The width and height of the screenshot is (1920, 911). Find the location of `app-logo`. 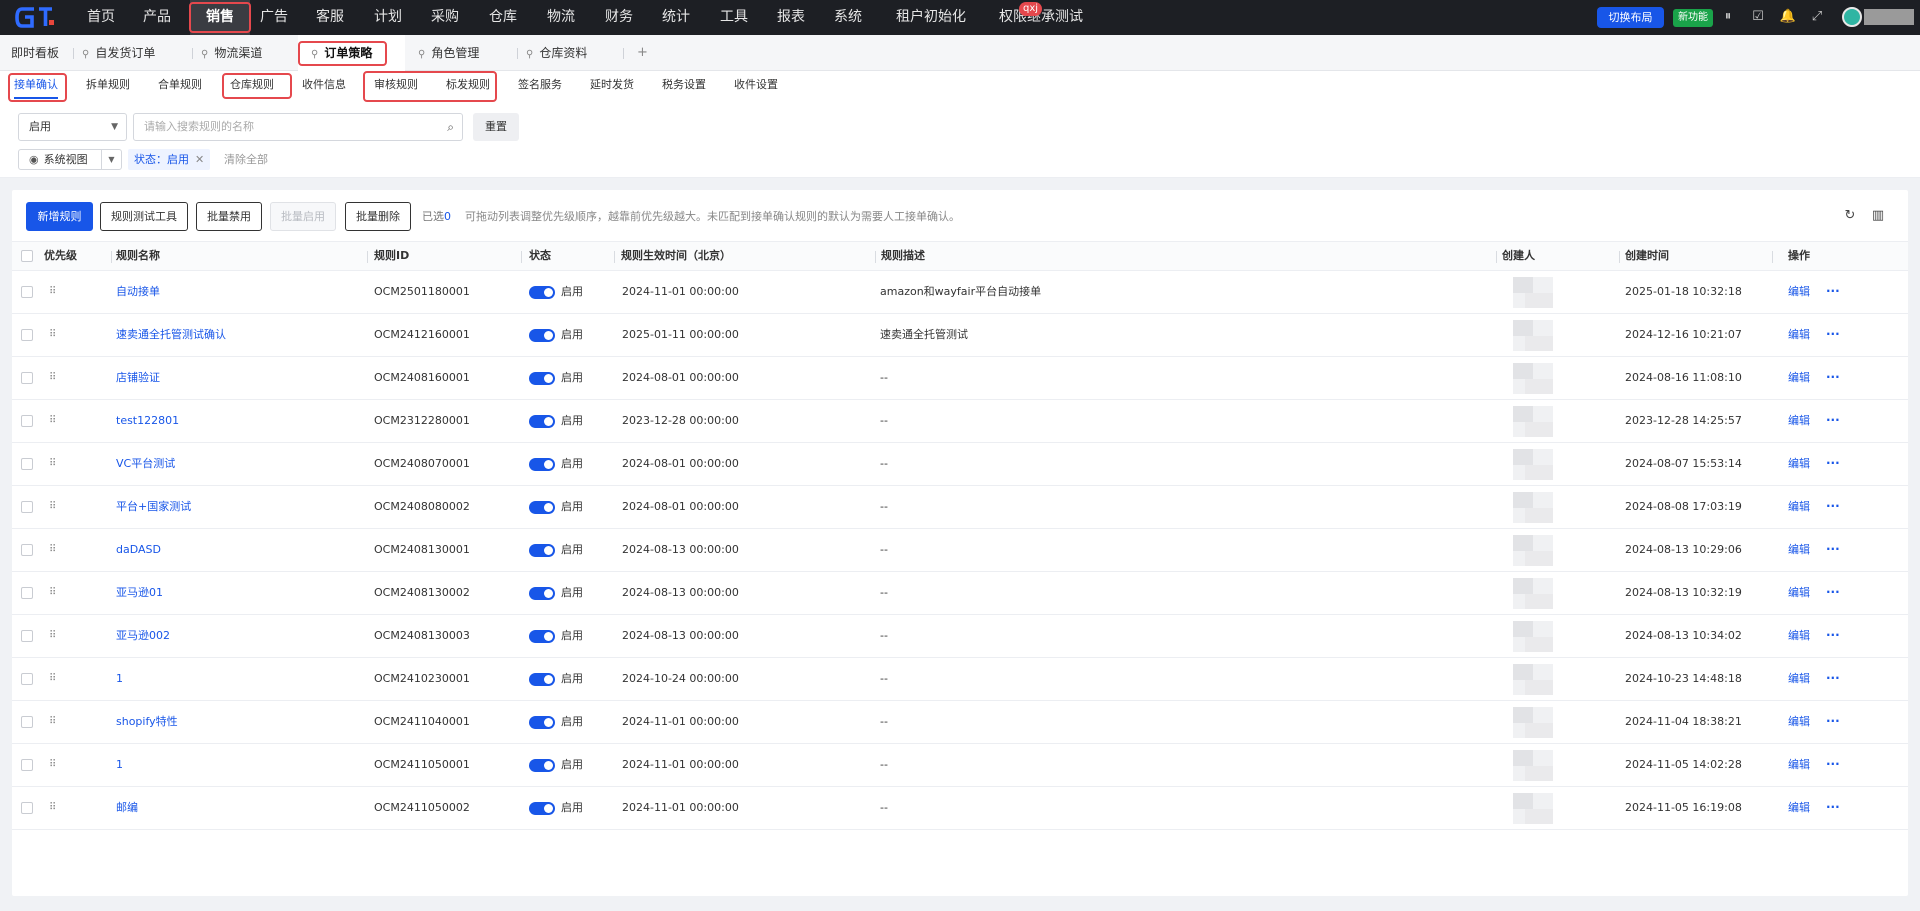

app-logo is located at coordinates (35, 17).